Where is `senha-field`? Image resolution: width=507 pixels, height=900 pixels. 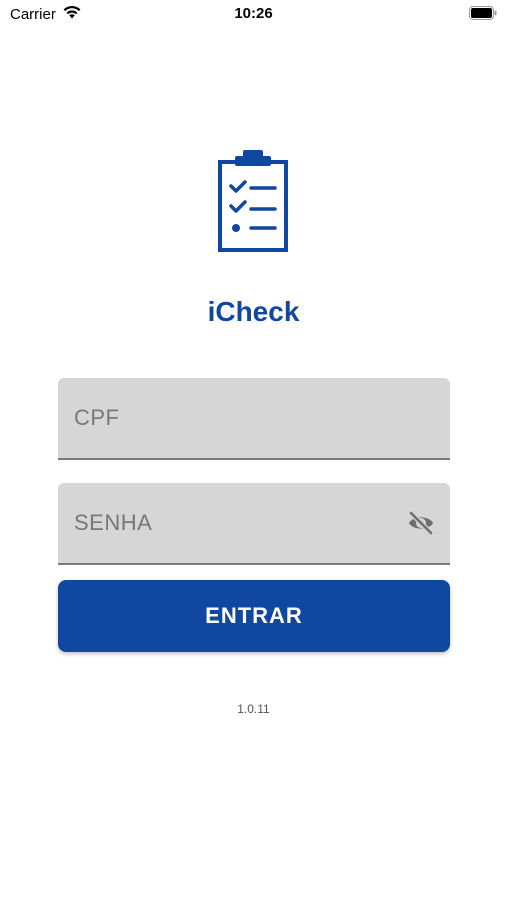 senha-field is located at coordinates (254, 524).